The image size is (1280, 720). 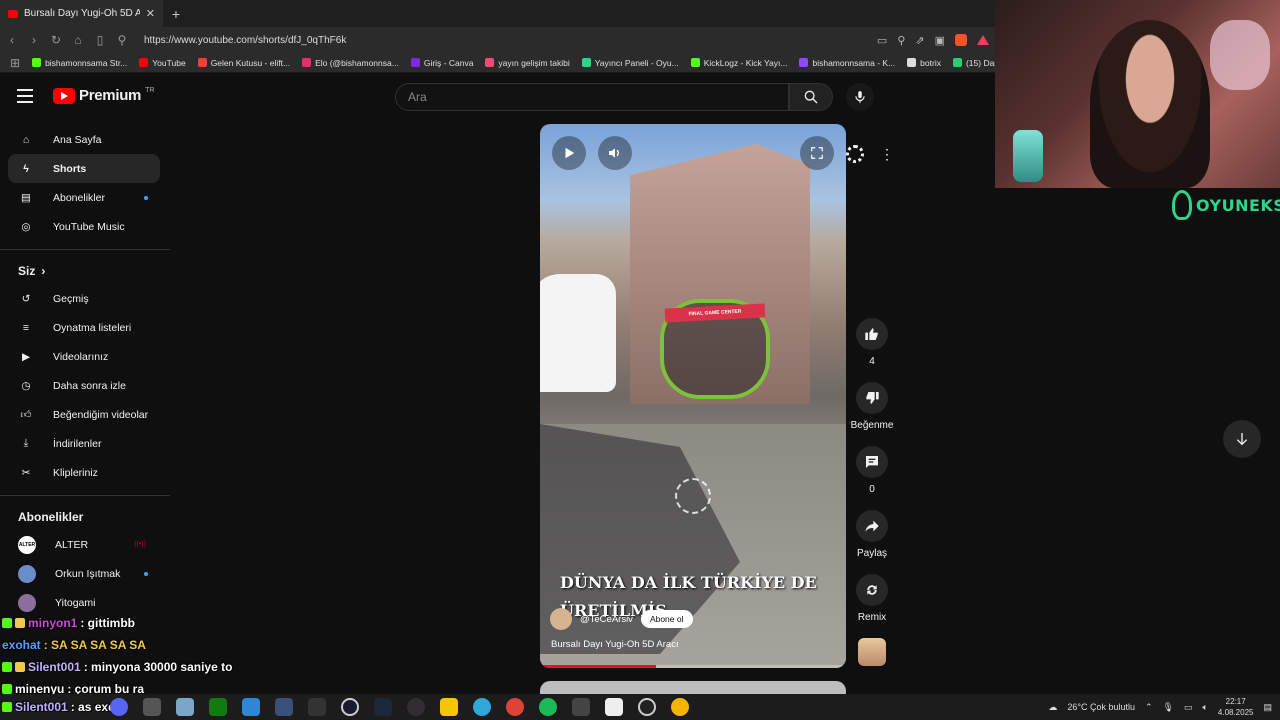 I want to click on obs-icon, so click(x=416, y=707).